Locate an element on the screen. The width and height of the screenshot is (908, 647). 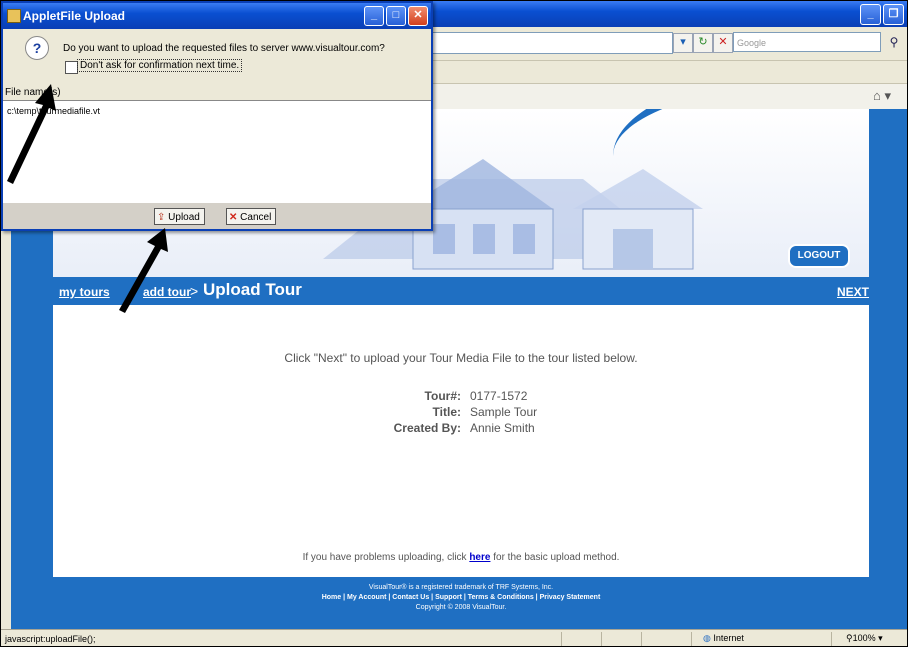
tour-created-value: Annie Smith is located at coordinates (502, 428).